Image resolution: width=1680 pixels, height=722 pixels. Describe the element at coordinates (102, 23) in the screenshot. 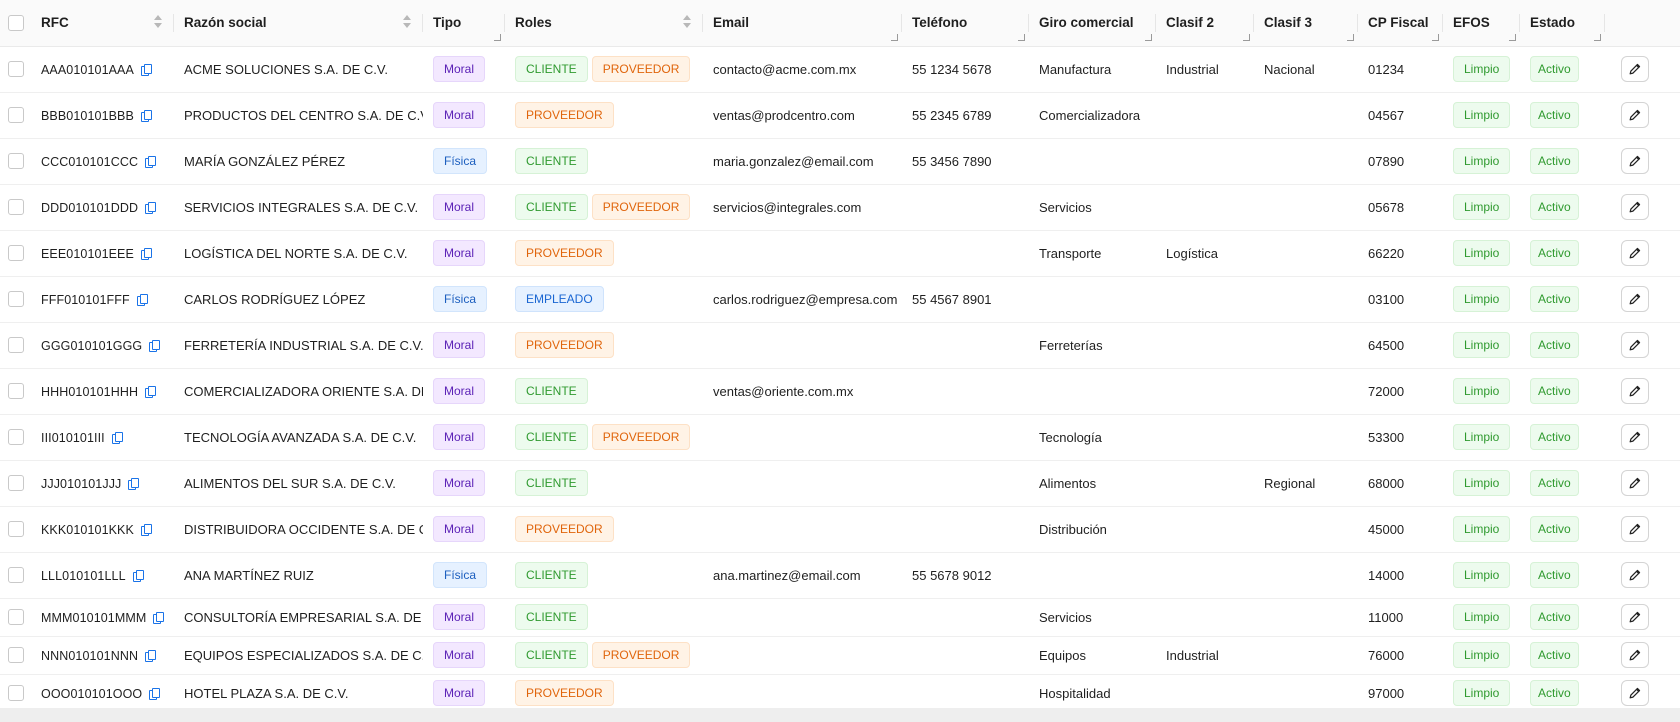

I see `column-header-rfc: RFC` at that location.